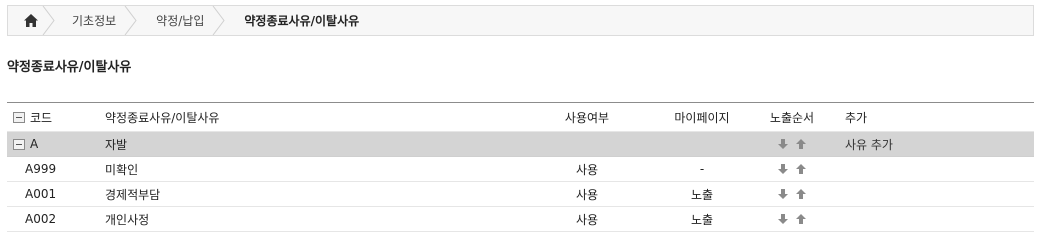 The width and height of the screenshot is (1041, 240). What do you see at coordinates (41, 117) in the screenshot?
I see `header-code: 코드` at bounding box center [41, 117].